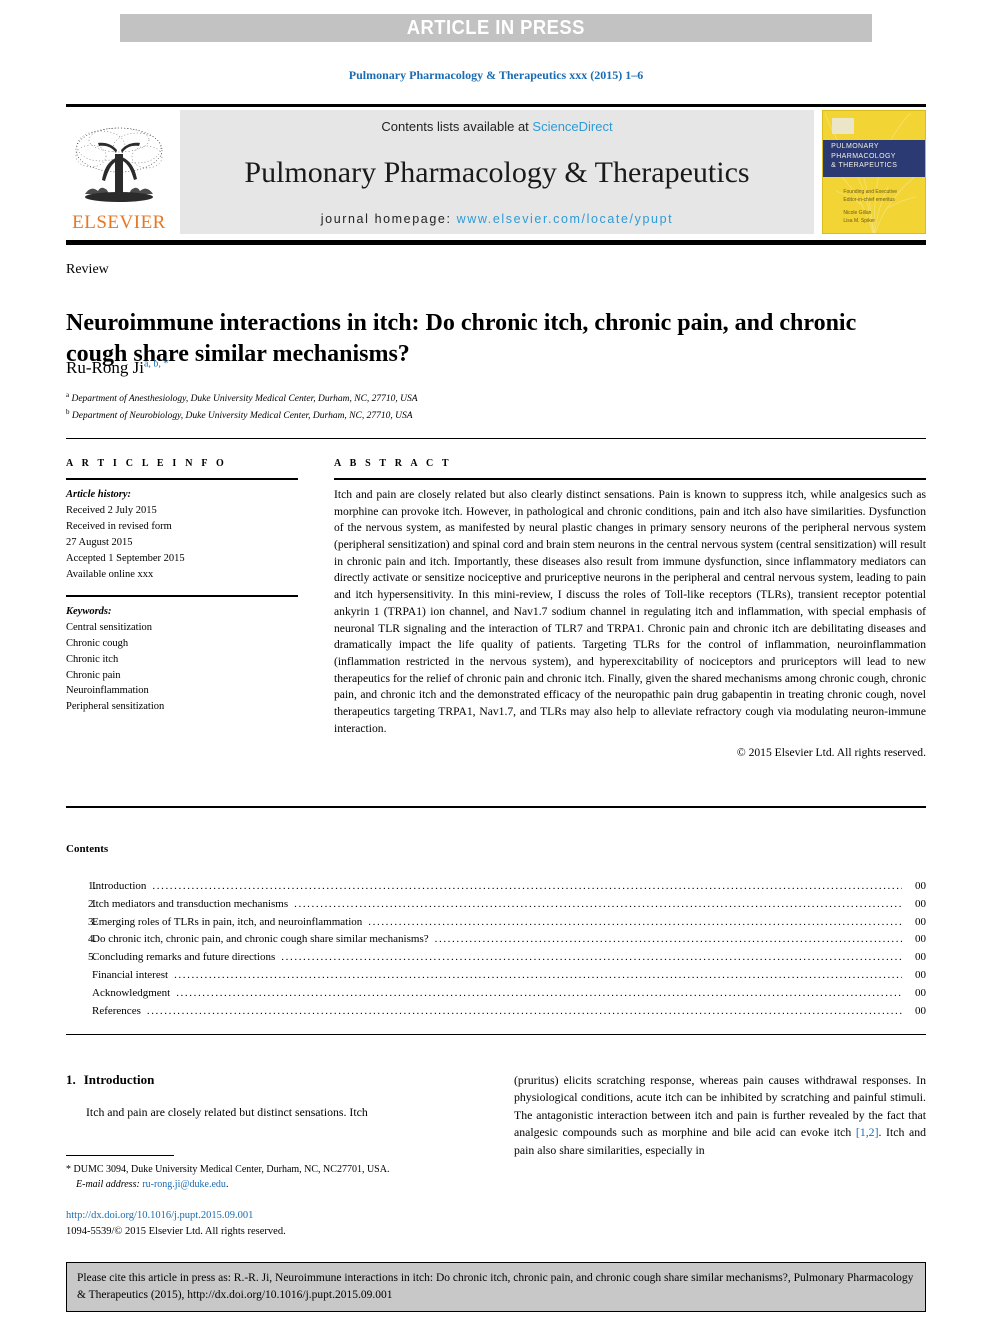 The image size is (992, 1323). I want to click on cover-title-line-3: & THERAPEUTICS, so click(864, 165).